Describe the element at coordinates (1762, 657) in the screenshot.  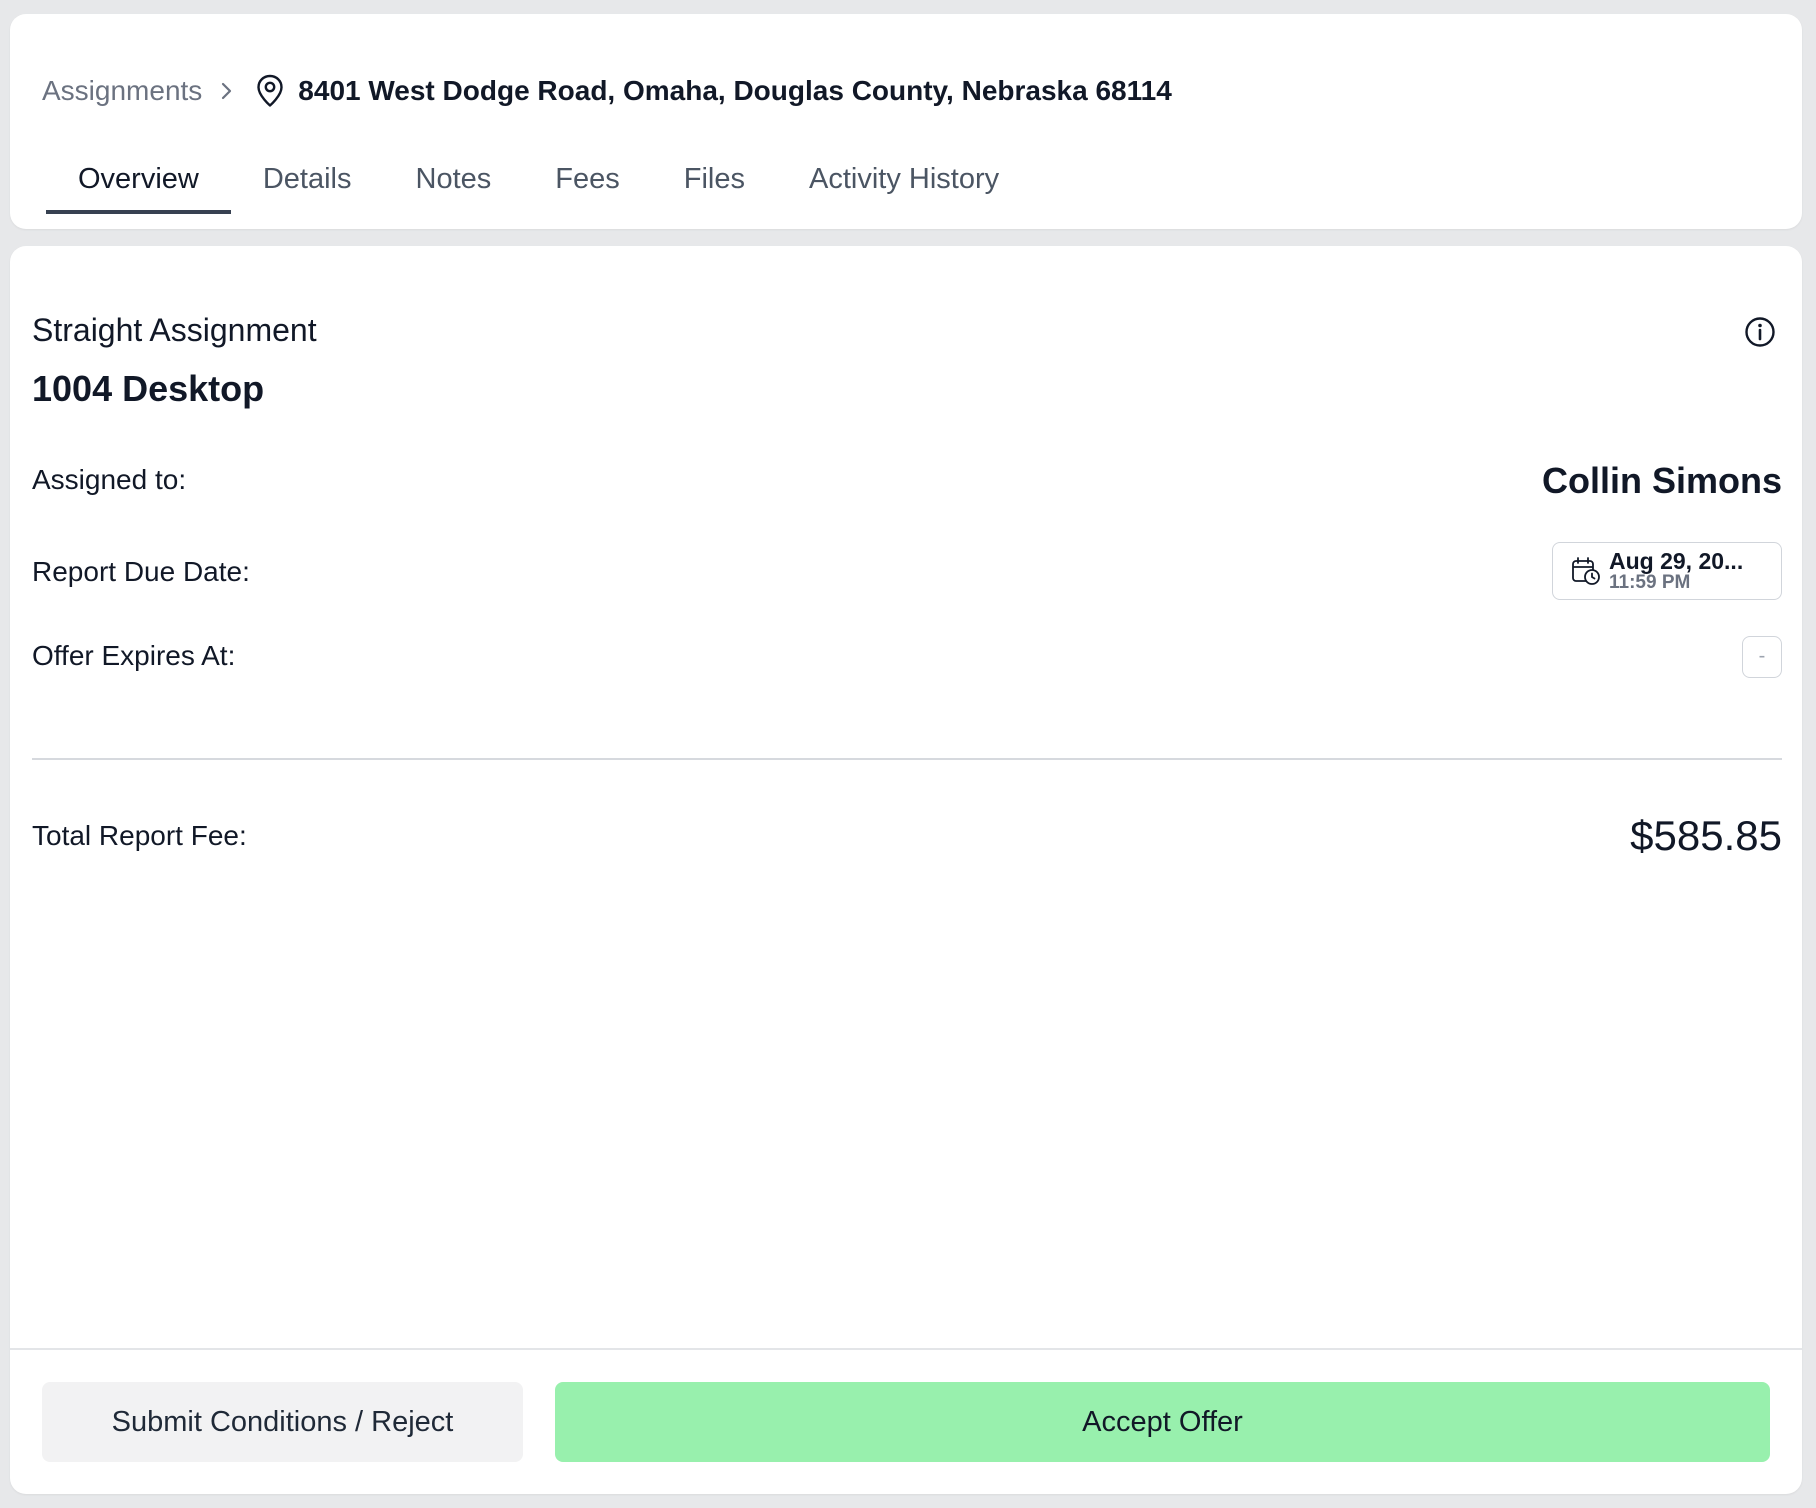
I see `offer-expires-chip: -` at that location.